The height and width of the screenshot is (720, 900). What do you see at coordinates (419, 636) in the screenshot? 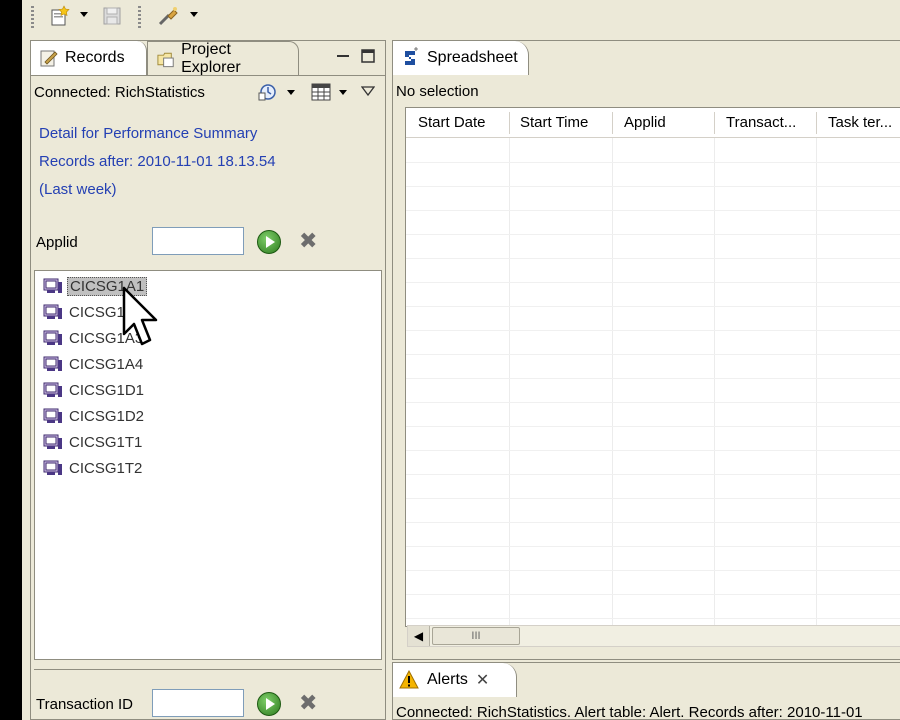
I see `scroll-left-icon: ◀` at bounding box center [419, 636].